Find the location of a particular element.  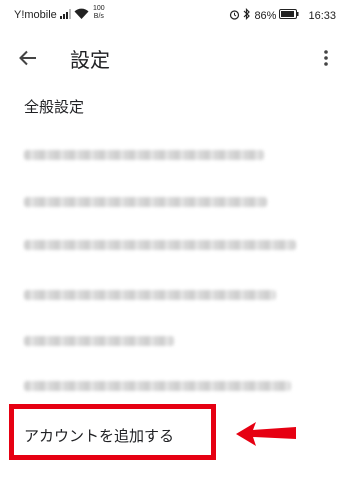

battery-icon is located at coordinates (289, 15).